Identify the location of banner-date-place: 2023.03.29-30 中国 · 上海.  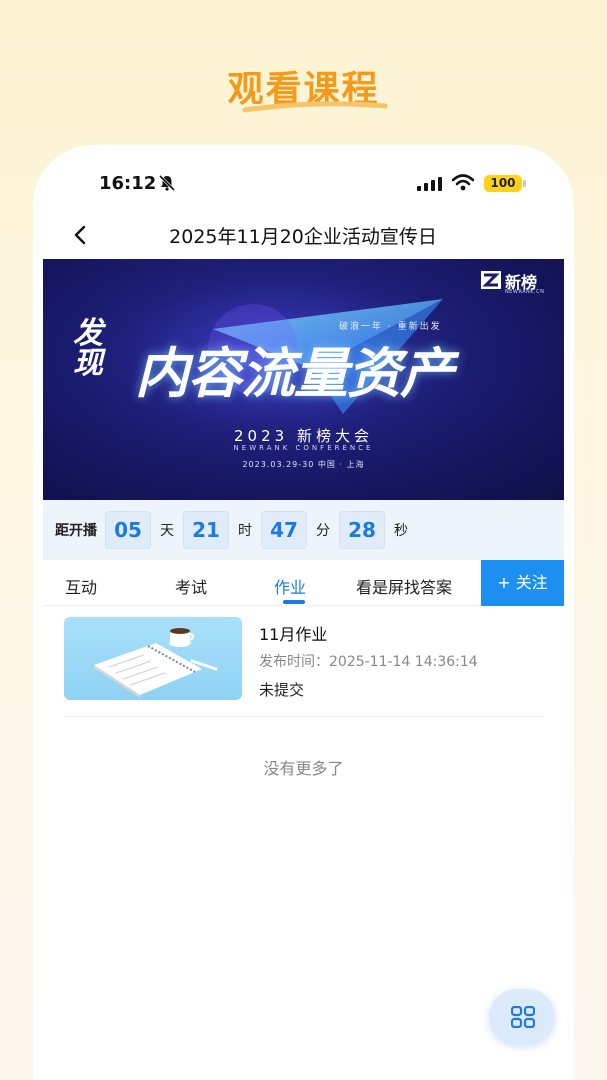
(303, 464).